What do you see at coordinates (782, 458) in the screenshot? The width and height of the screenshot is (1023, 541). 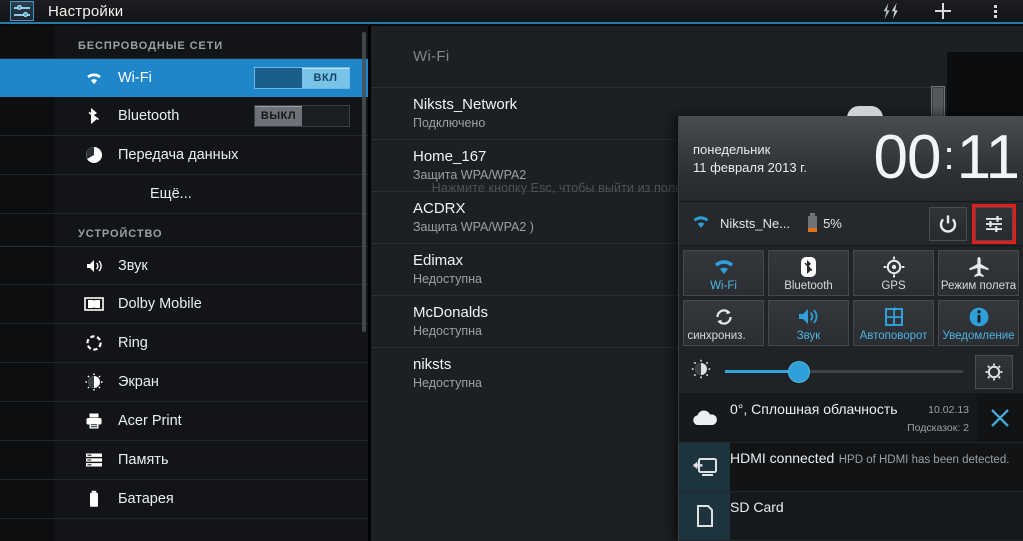 I see `notification-title: HDMI connected` at bounding box center [782, 458].